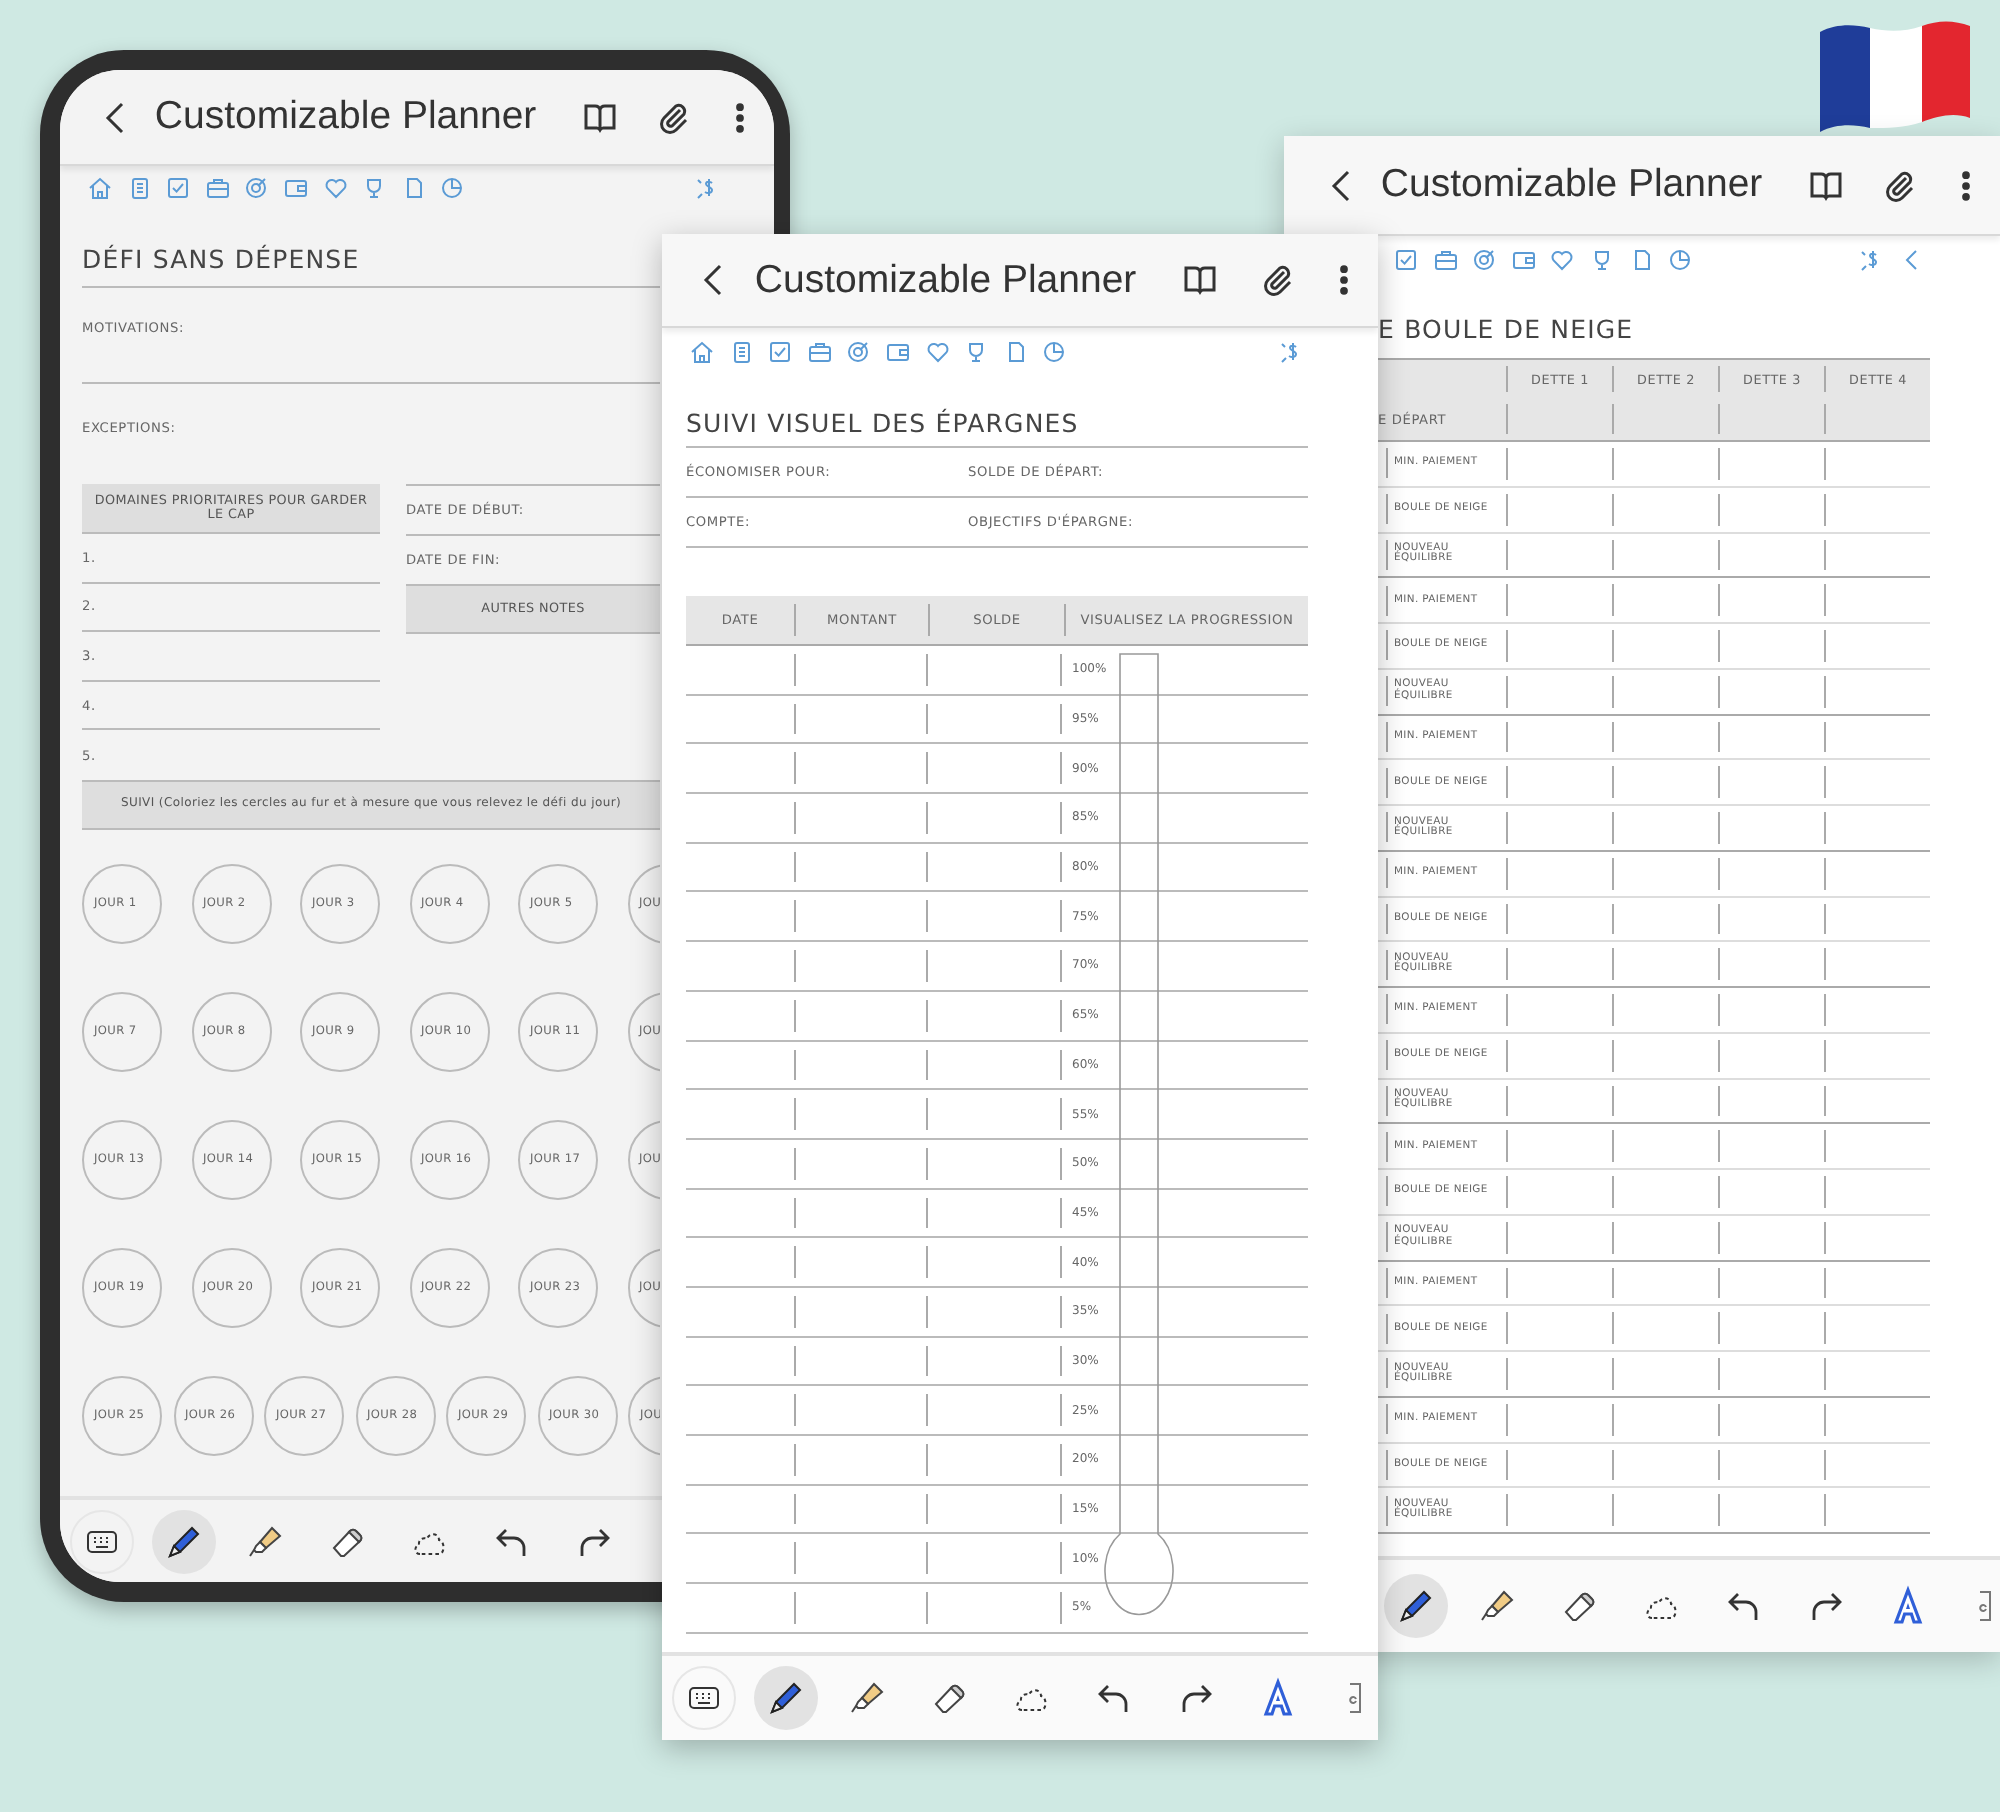 Image resolution: width=2000 pixels, height=1812 pixels. What do you see at coordinates (1506, 329) in the screenshot?
I see `page-heading: E BOULE DE NEIGE` at bounding box center [1506, 329].